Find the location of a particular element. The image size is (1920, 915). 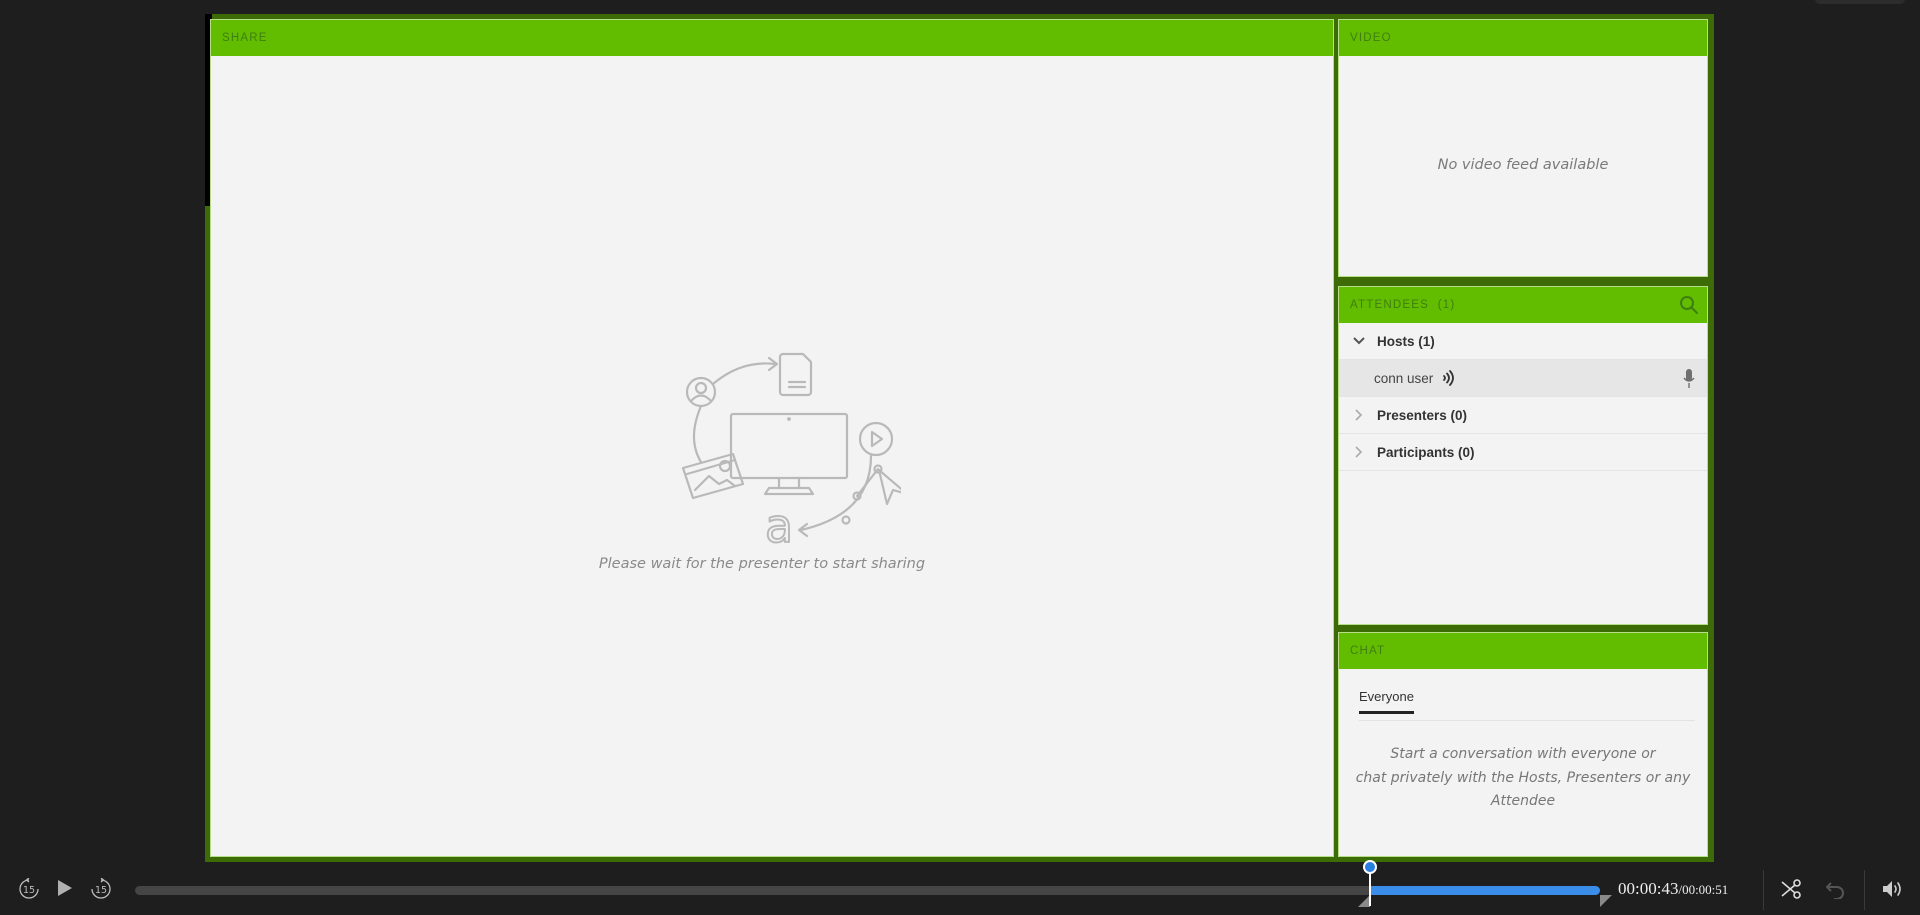

share-pod-header: SHARE is located at coordinates (772, 38).